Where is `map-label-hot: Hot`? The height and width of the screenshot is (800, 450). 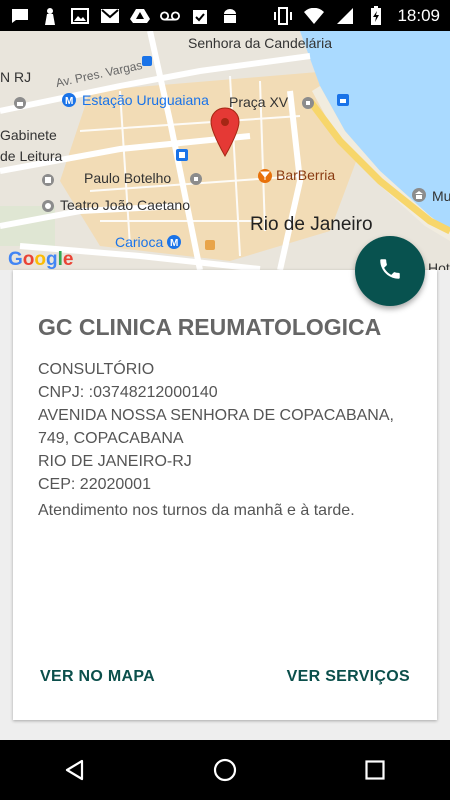 map-label-hot: Hot is located at coordinates (439, 265).